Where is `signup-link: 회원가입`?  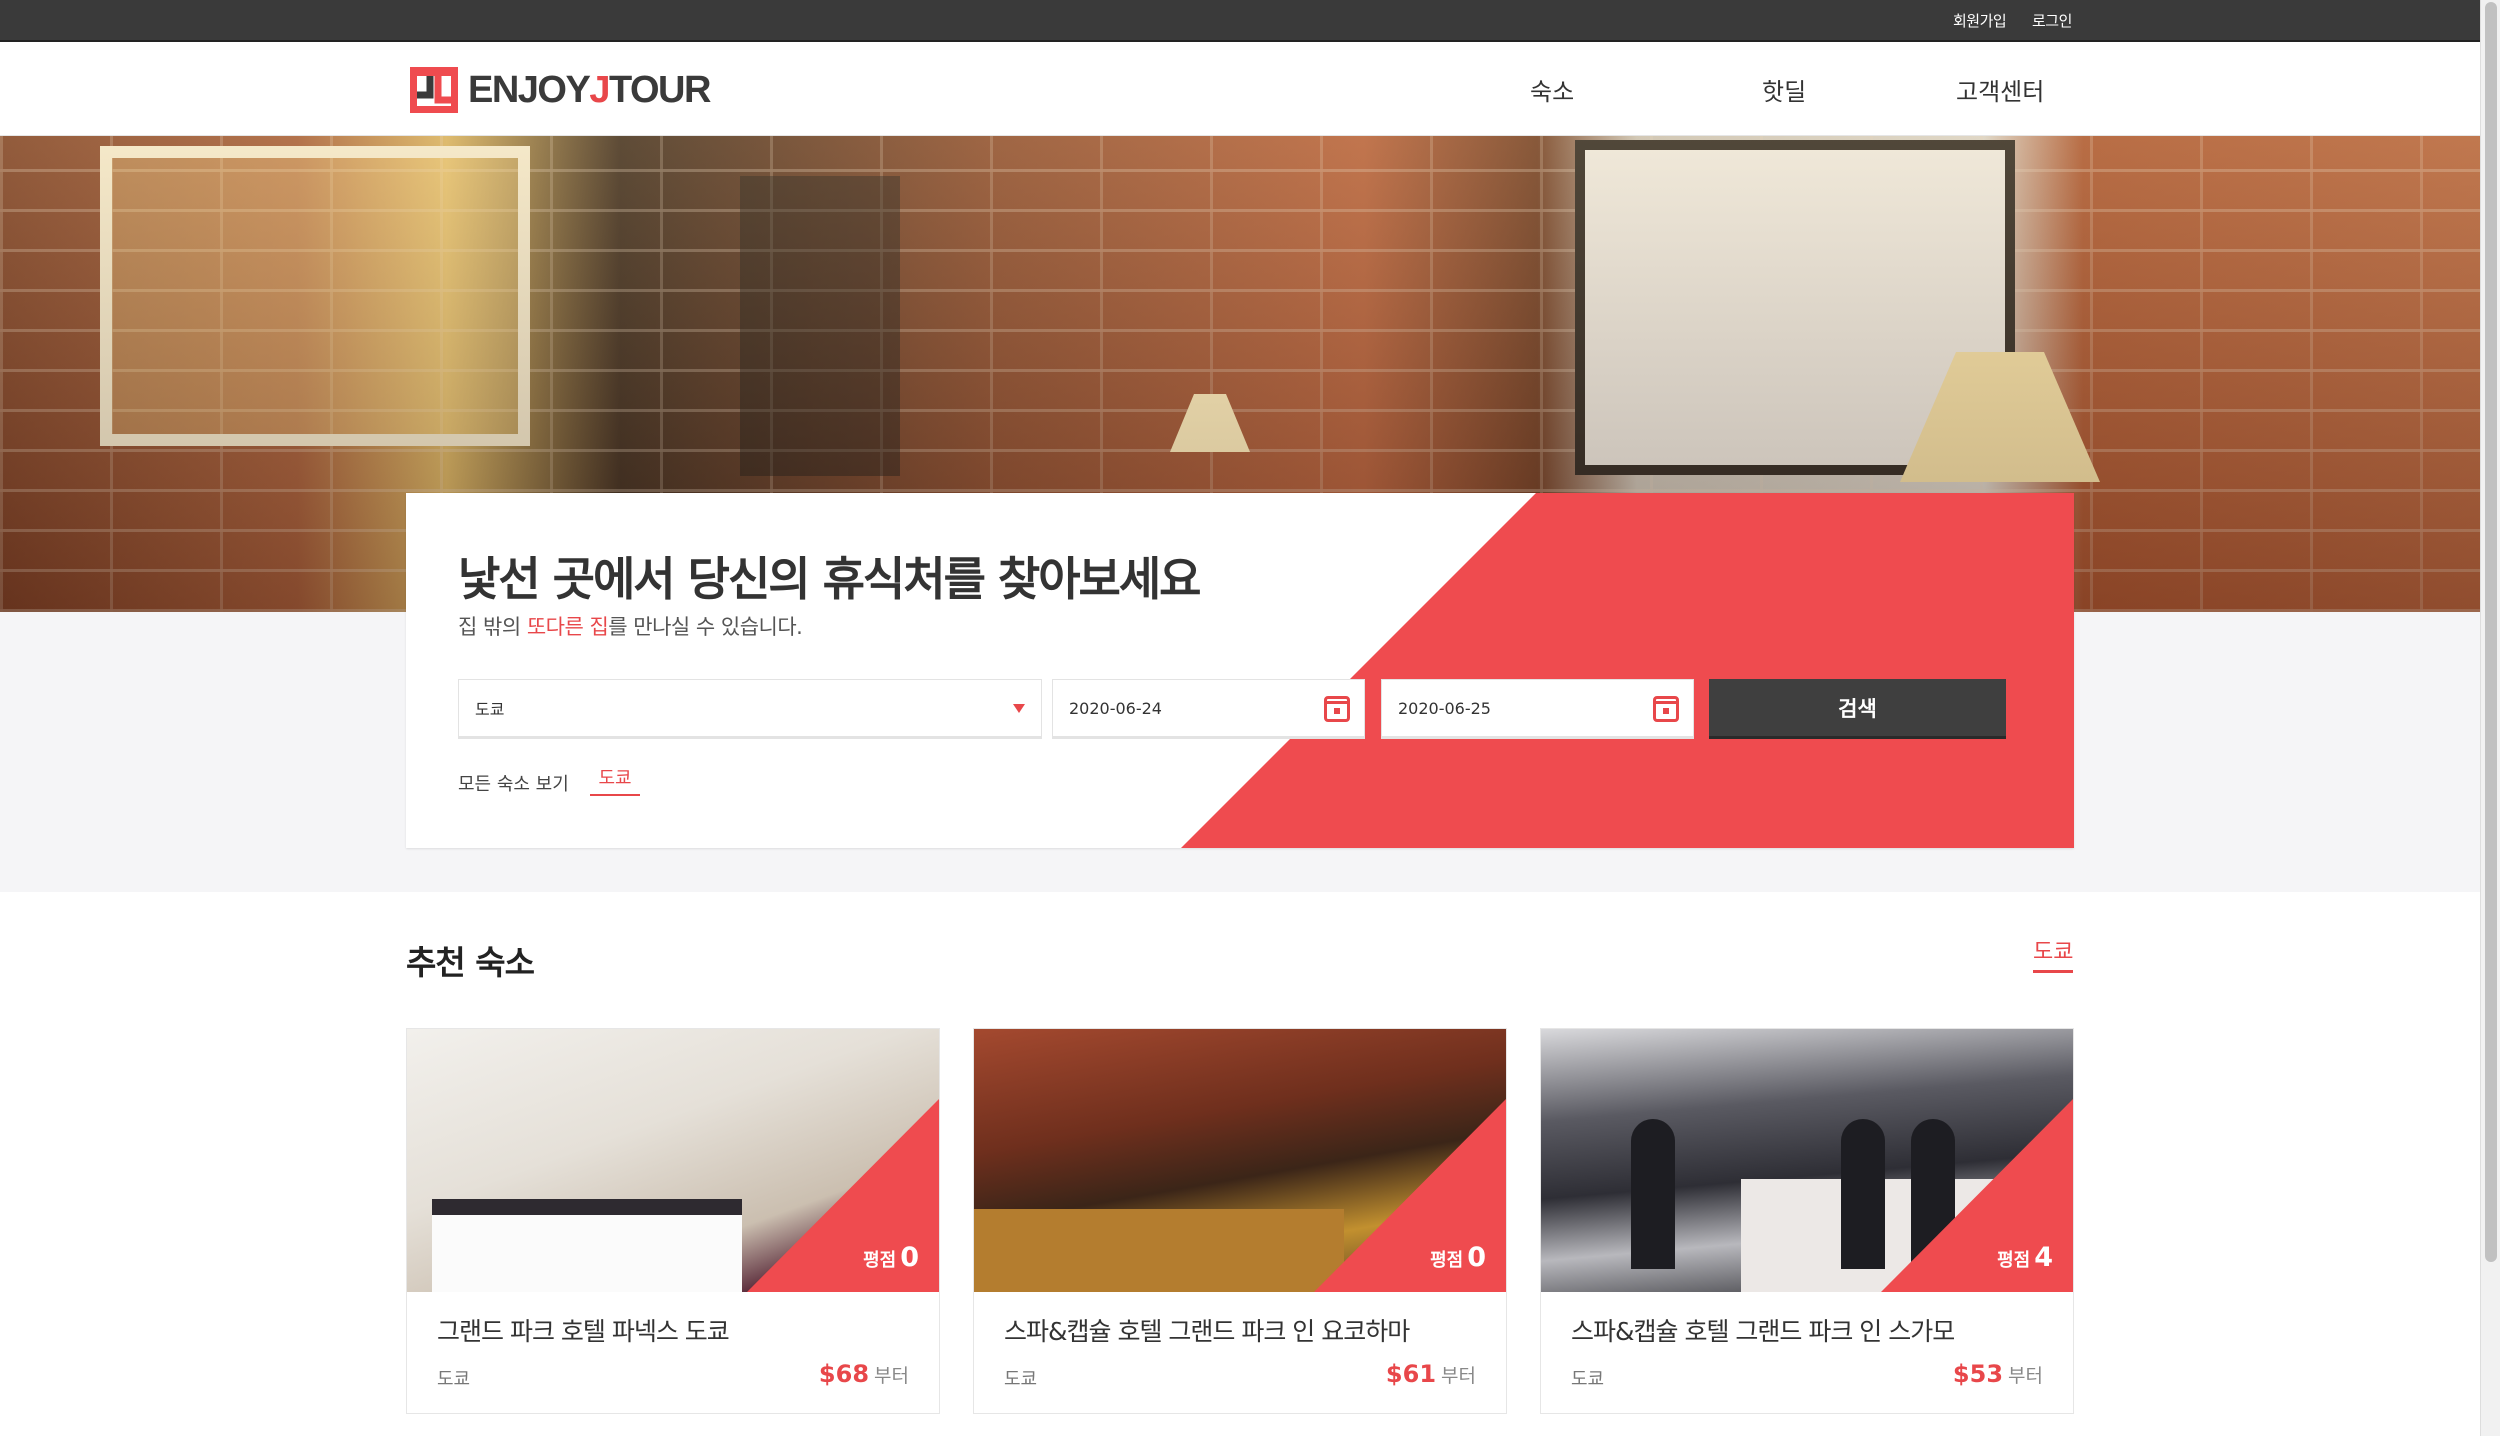 signup-link: 회원가입 is located at coordinates (1980, 20).